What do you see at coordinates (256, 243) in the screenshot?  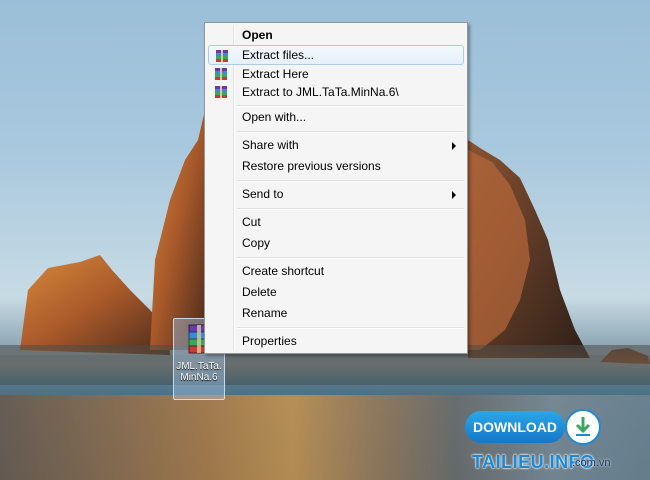 I see `menu-item-label: Copy` at bounding box center [256, 243].